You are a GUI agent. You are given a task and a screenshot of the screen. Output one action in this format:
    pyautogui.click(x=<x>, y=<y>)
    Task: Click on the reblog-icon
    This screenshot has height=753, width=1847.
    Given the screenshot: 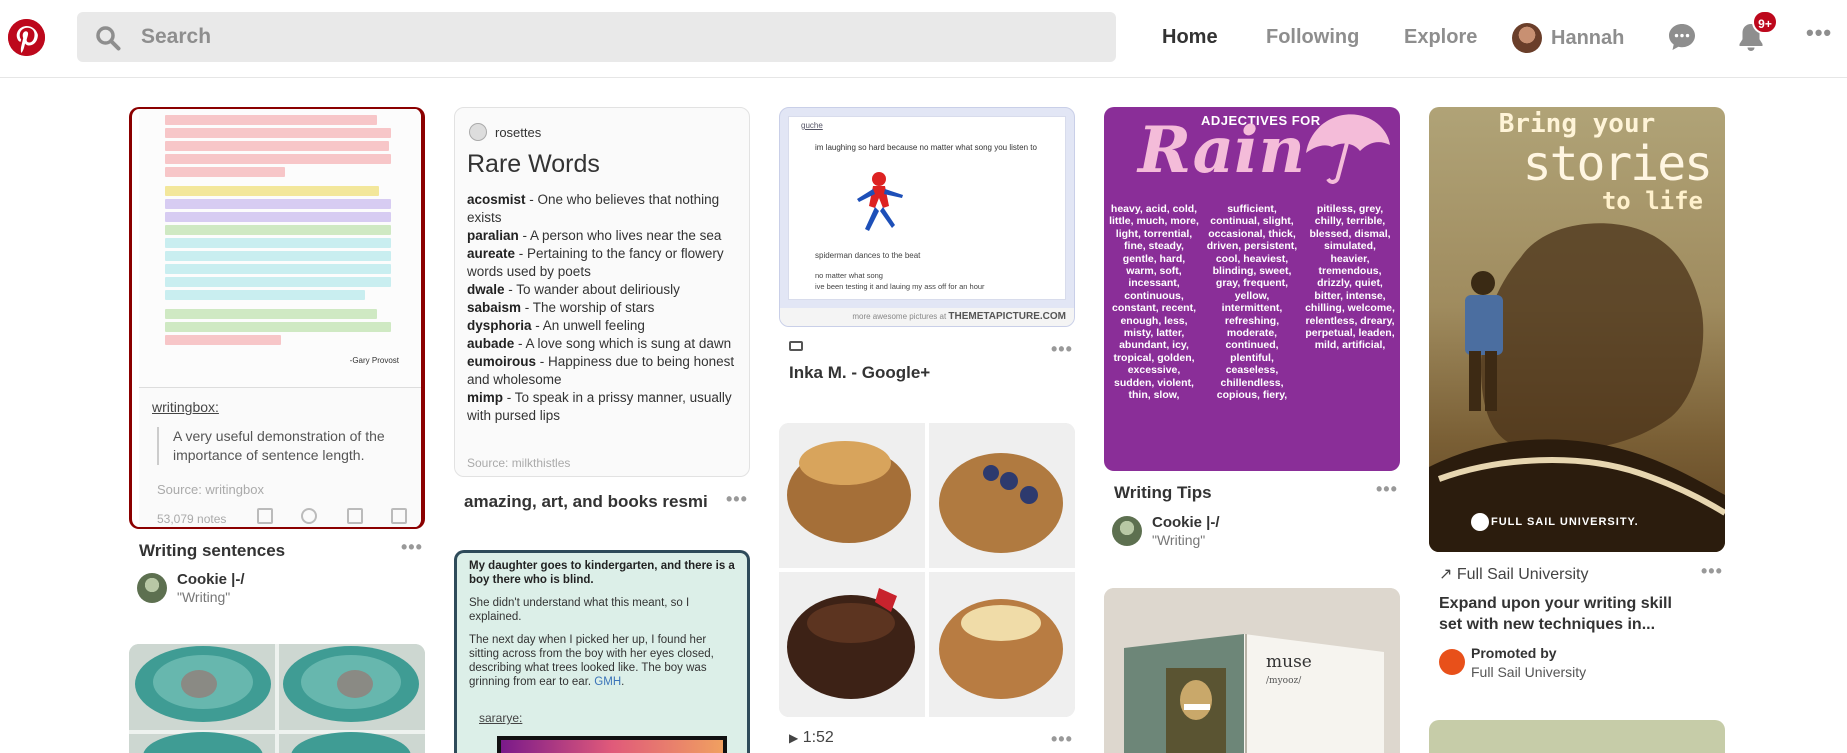 What is the action you would take?
    pyautogui.click(x=309, y=516)
    